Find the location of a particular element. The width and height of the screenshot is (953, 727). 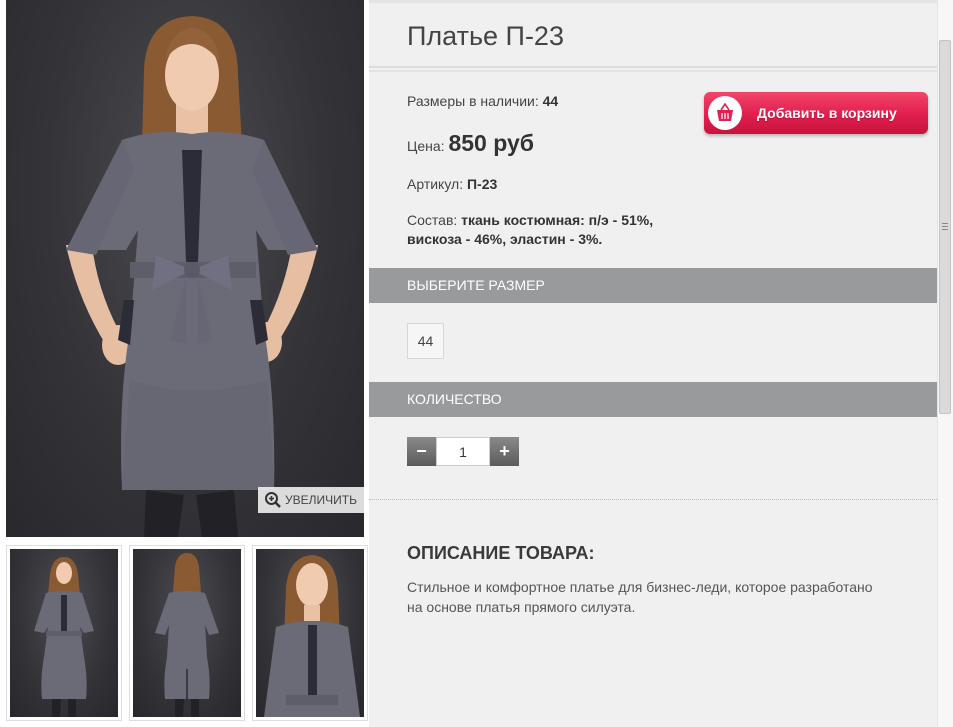

sizes-value: 44 is located at coordinates (550, 101).